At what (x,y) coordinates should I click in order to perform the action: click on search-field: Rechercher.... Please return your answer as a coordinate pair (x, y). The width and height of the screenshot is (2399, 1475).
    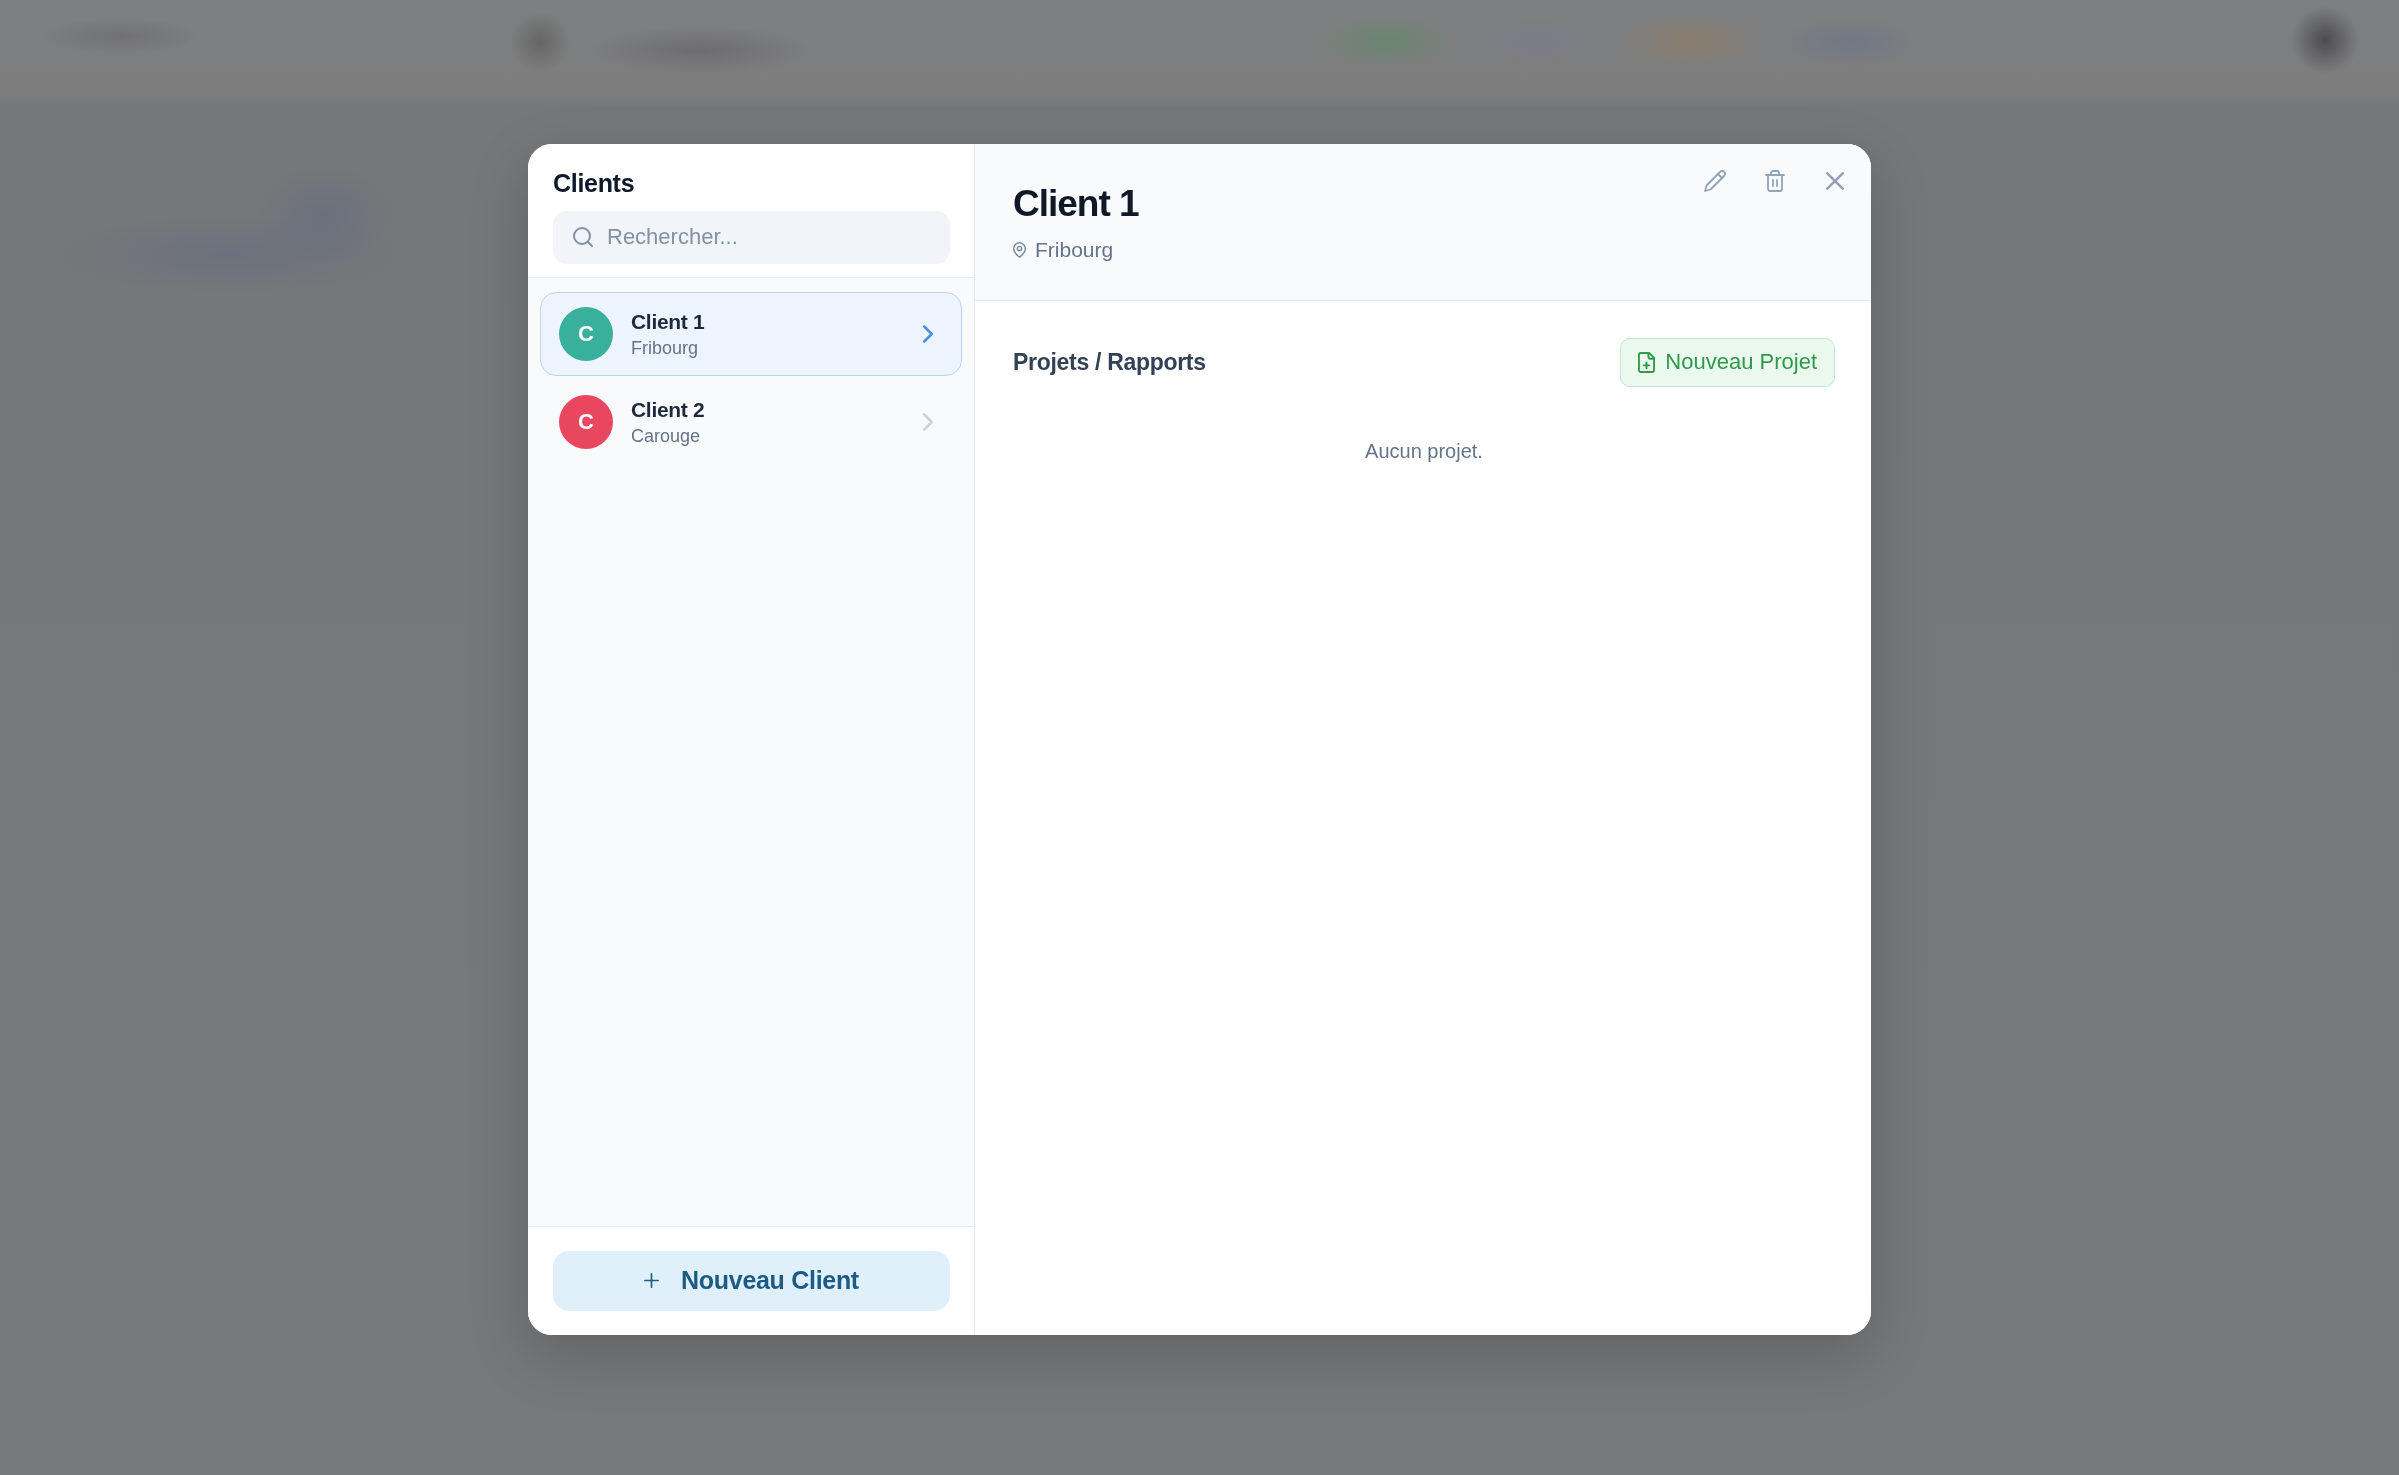
    Looking at the image, I should click on (751, 237).